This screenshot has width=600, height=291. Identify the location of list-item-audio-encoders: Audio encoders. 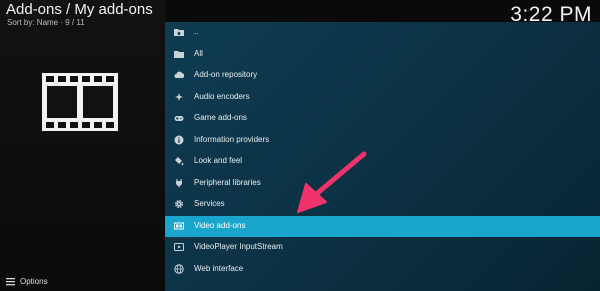
(382, 97).